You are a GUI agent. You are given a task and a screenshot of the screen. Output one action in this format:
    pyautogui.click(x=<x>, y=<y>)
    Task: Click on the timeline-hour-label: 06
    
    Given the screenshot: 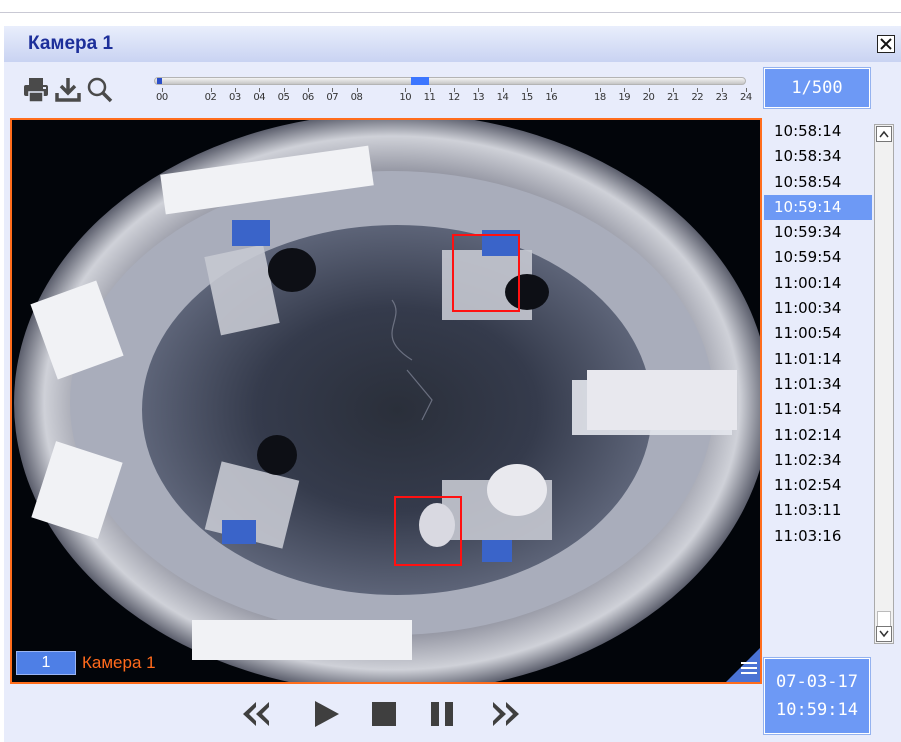 What is the action you would take?
    pyautogui.click(x=308, y=97)
    